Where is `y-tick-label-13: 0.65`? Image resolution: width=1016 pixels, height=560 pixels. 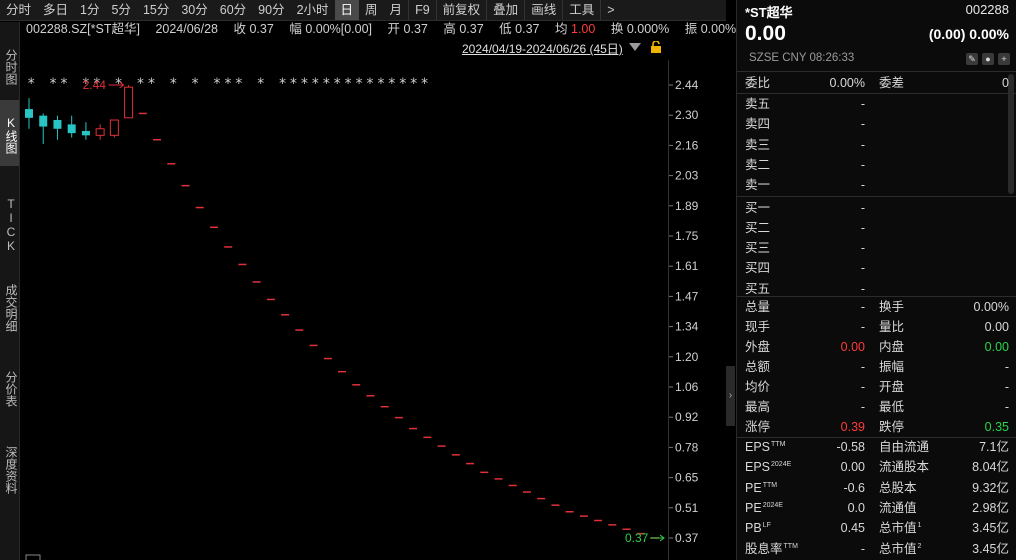 y-tick-label-13: 0.65 is located at coordinates (687, 478).